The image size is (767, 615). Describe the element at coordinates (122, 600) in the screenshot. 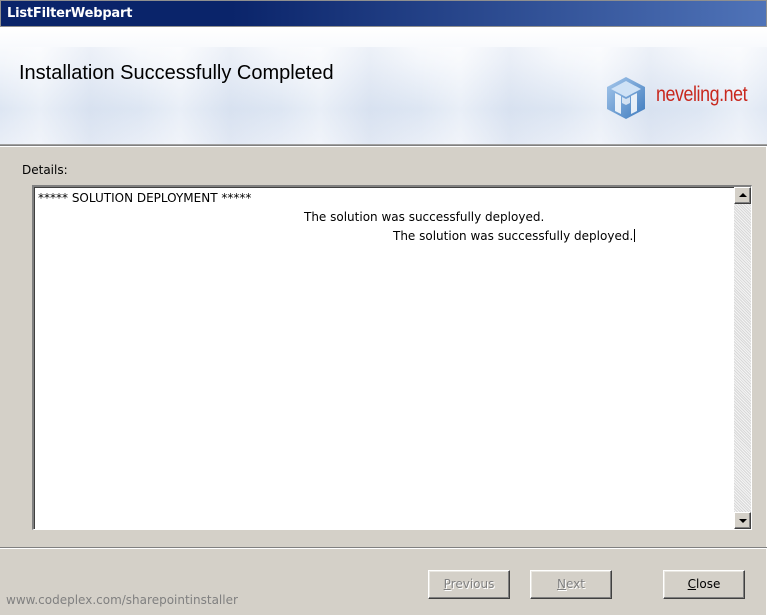

I see `codeplex-link: www.codeplex.com/sharepointinstaller` at that location.